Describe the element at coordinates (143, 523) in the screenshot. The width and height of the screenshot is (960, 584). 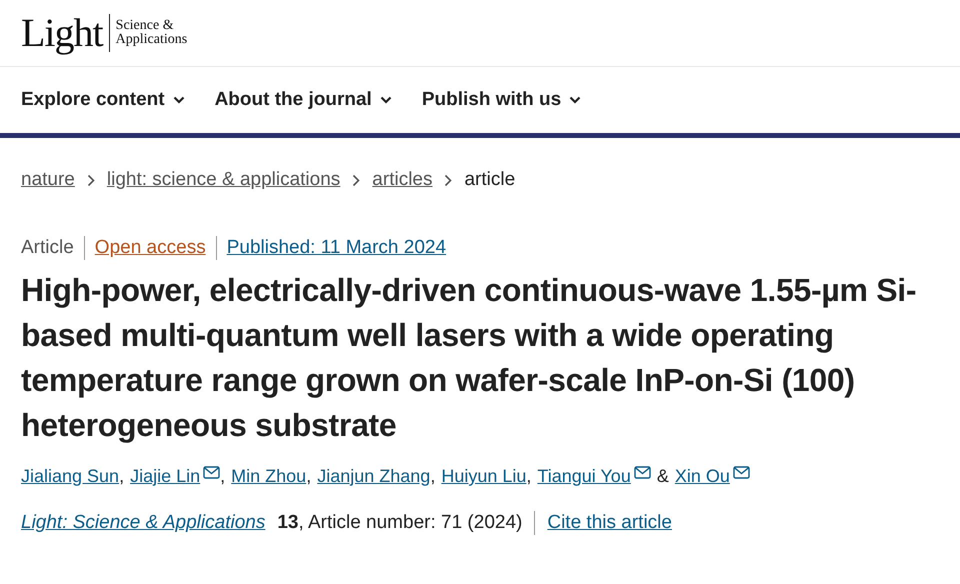
I see `journal-link: Light: Science & Applications` at that location.